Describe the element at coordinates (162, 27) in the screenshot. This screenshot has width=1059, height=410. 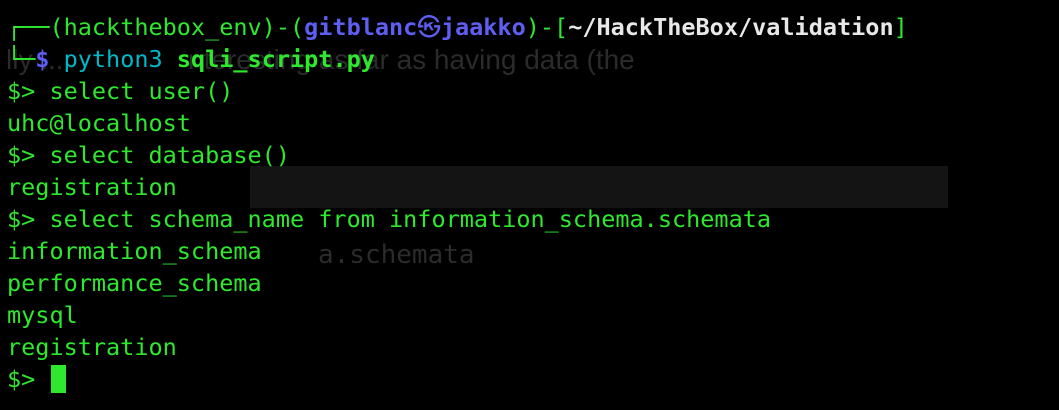
I see `virtualenv-label: (hackthebox_env)` at that location.